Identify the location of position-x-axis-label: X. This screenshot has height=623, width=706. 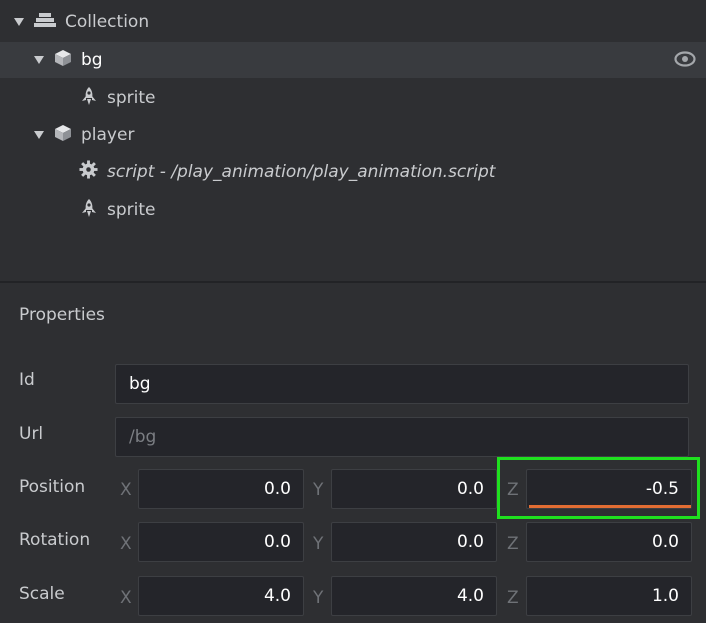
(126, 490).